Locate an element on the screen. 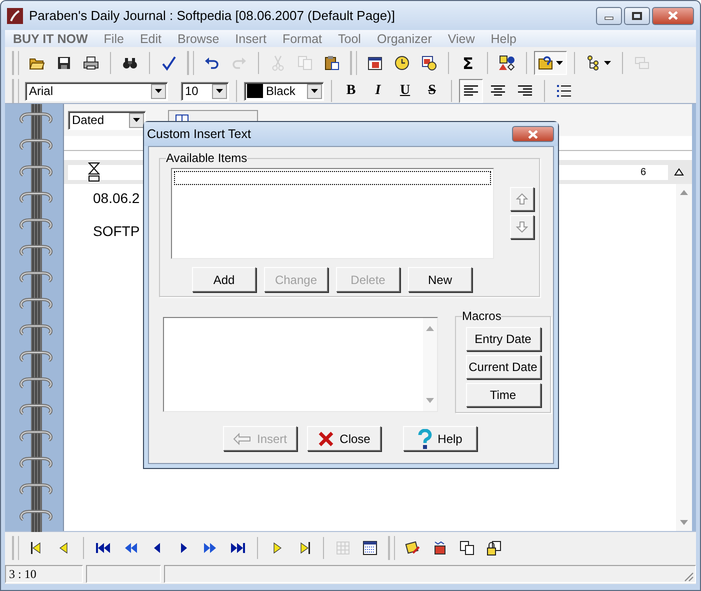 This screenshot has height=591, width=701. calendar-icon is located at coordinates (375, 63).